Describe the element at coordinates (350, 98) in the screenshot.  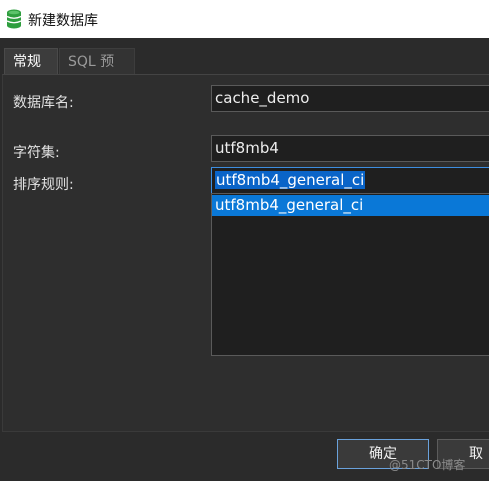
I see `database-name-input: cache_demo` at that location.